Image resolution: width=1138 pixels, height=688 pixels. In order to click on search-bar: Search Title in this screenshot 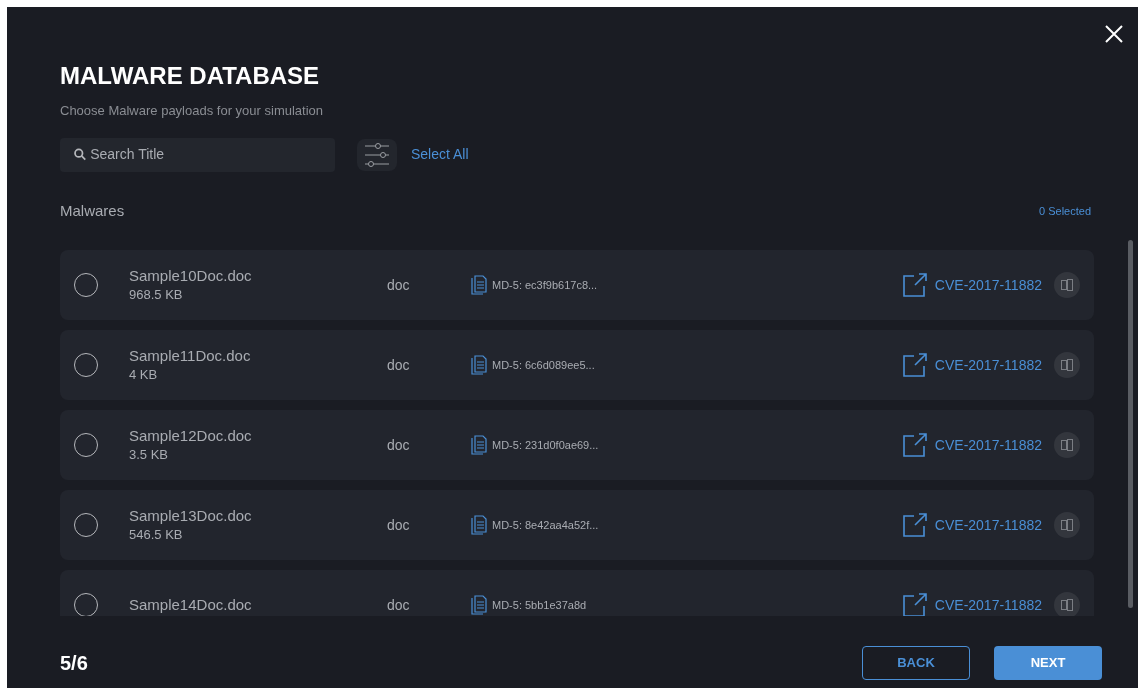, I will do `click(197, 154)`.